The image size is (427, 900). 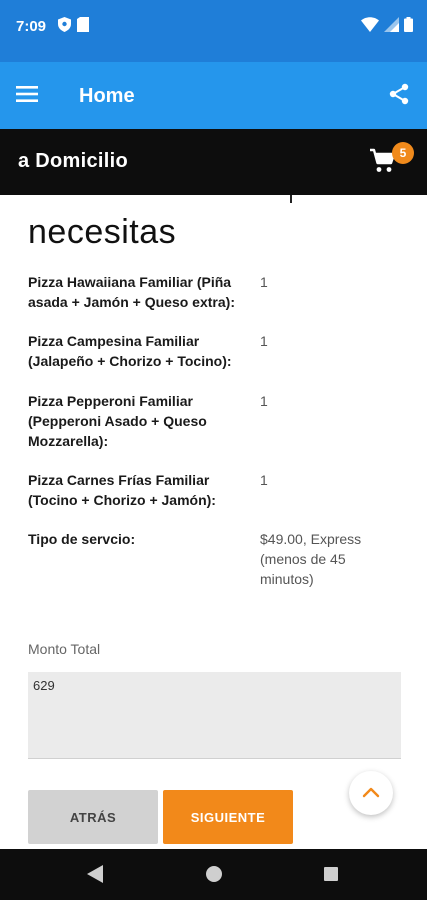 I want to click on sim-card-icon, so click(x=83, y=24).